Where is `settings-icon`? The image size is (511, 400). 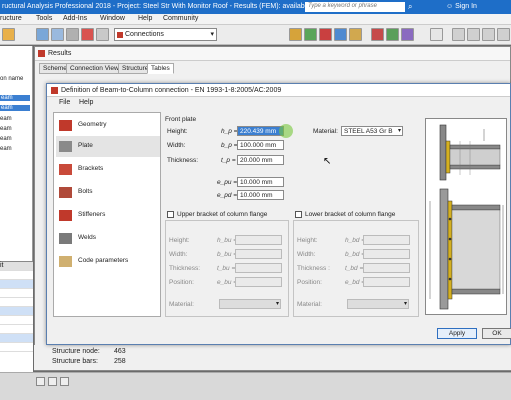 settings-icon is located at coordinates (102, 34).